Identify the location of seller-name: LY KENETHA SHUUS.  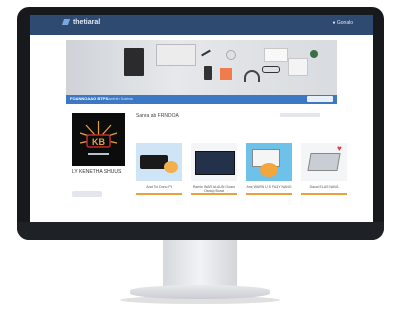
(97, 172).